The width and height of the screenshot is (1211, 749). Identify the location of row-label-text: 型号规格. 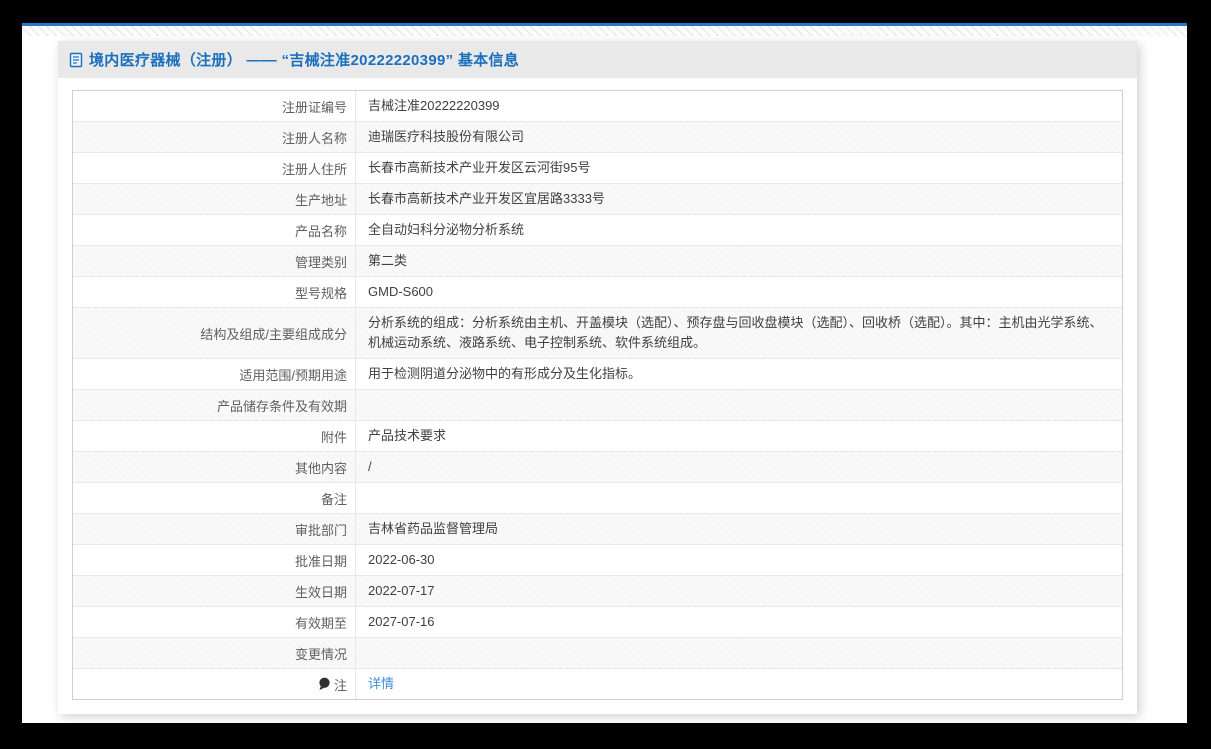
(320, 293).